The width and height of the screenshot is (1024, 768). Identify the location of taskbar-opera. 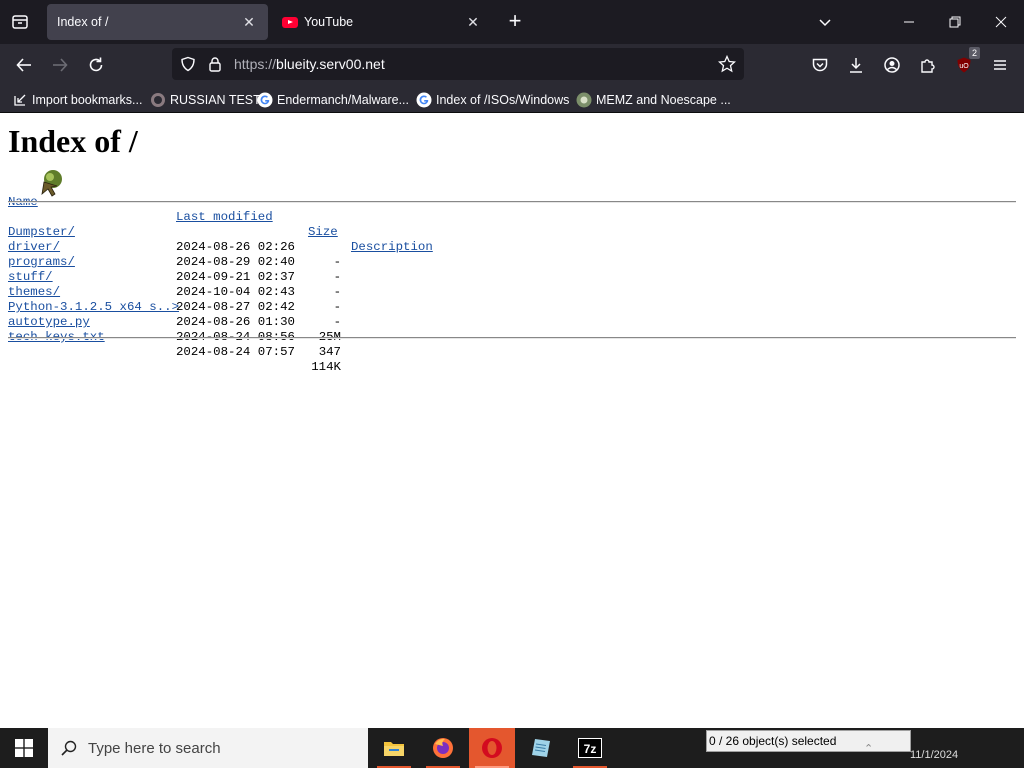
(492, 748).